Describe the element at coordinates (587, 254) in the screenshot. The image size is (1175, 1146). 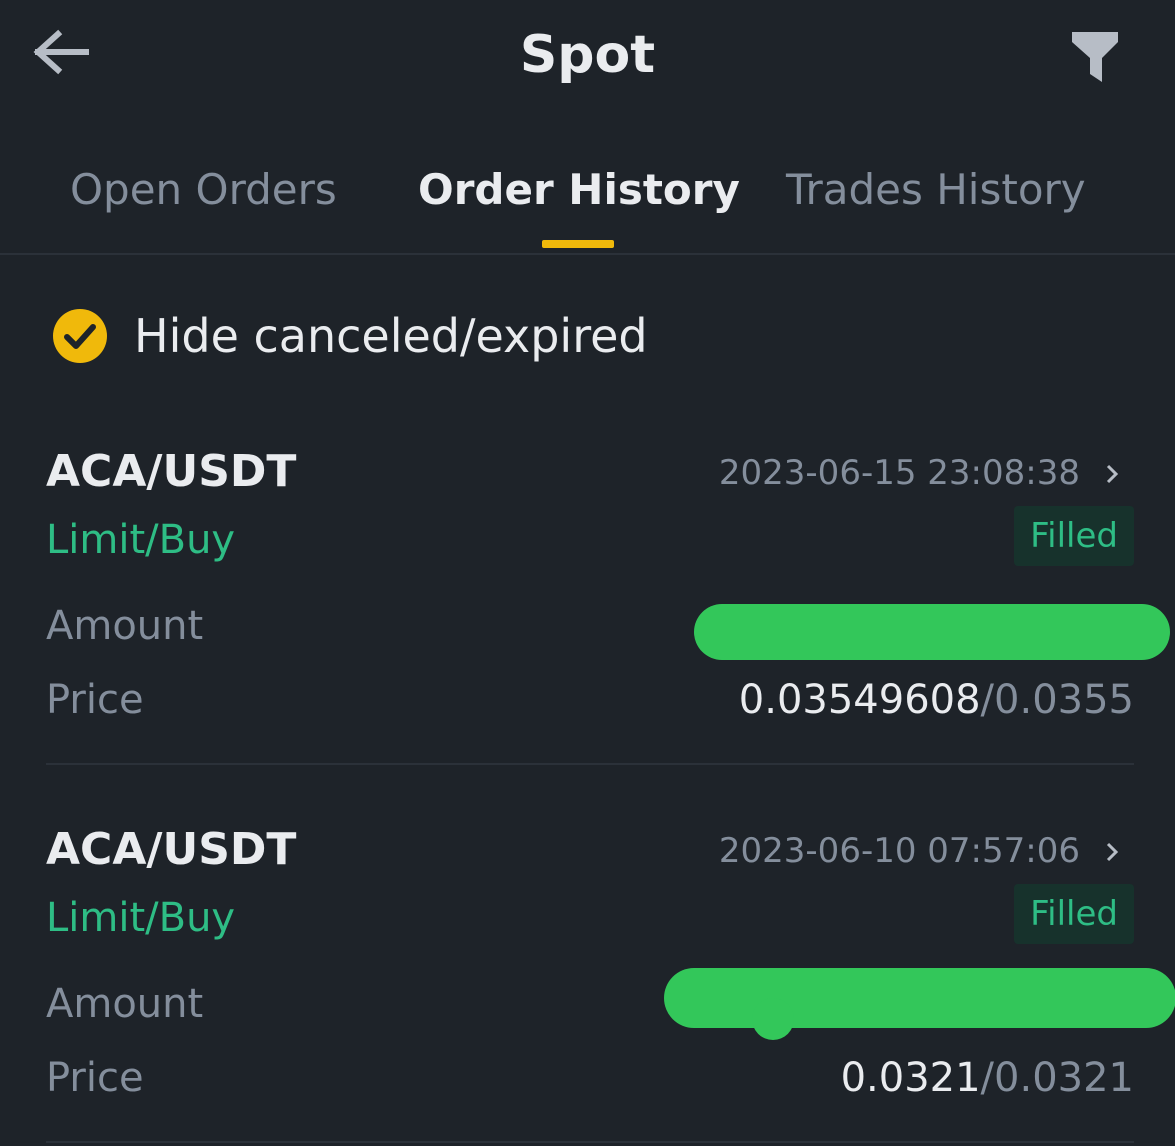
I see `tabs-divider` at that location.